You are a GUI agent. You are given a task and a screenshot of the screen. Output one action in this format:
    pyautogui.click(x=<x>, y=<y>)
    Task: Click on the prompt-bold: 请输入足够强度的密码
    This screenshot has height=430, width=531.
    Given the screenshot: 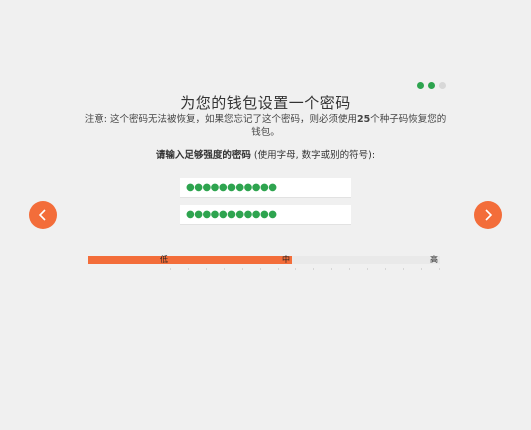 What is the action you would take?
    pyautogui.click(x=203, y=155)
    